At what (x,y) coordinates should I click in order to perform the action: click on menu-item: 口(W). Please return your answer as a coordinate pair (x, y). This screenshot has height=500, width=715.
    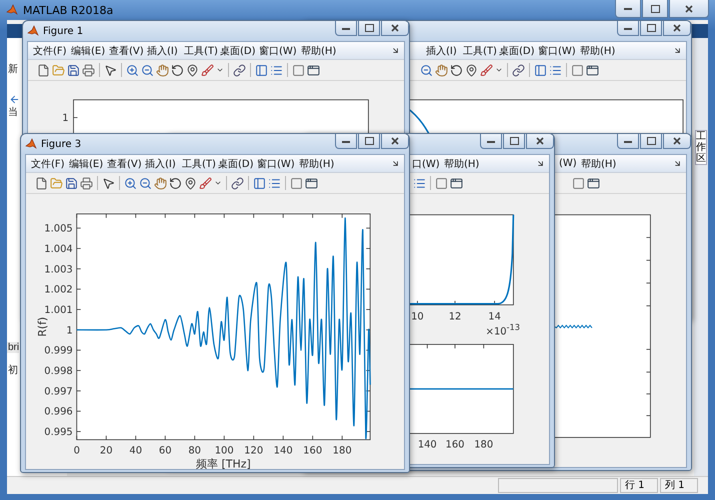
    Looking at the image, I should click on (428, 163).